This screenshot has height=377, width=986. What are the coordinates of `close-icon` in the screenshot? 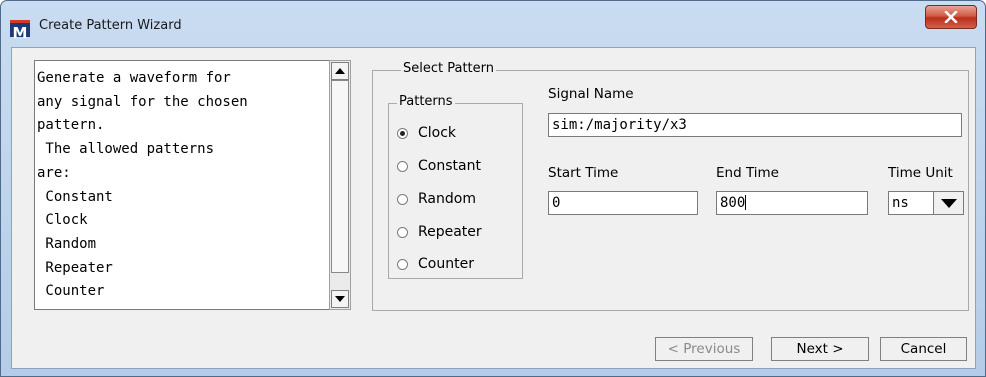 It's located at (951, 17).